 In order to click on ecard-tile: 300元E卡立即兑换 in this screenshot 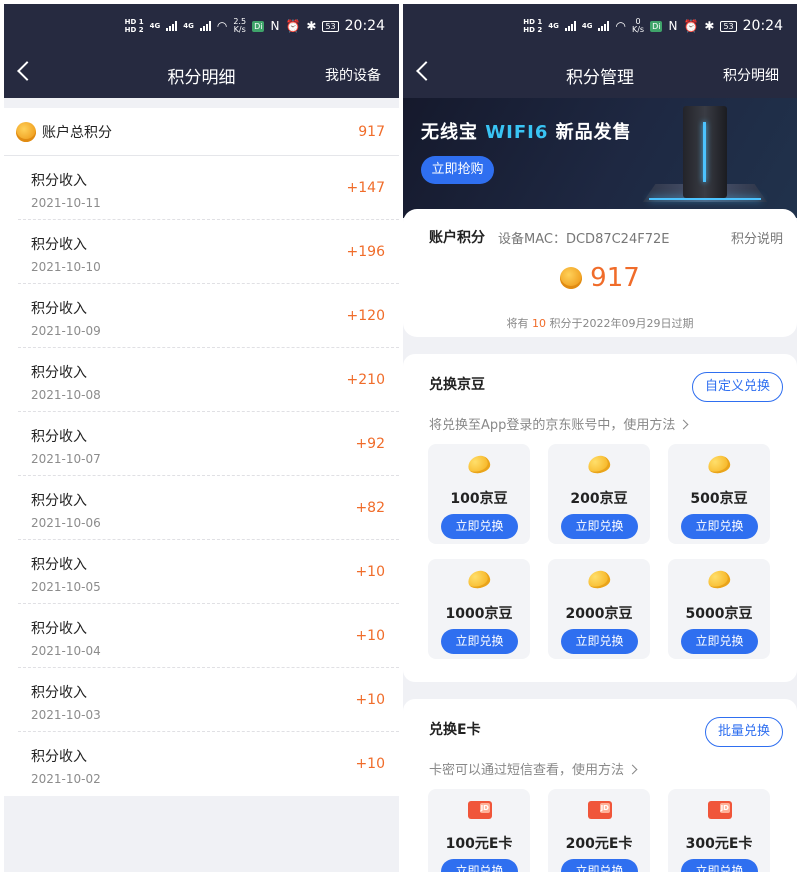, I will do `click(719, 830)`.